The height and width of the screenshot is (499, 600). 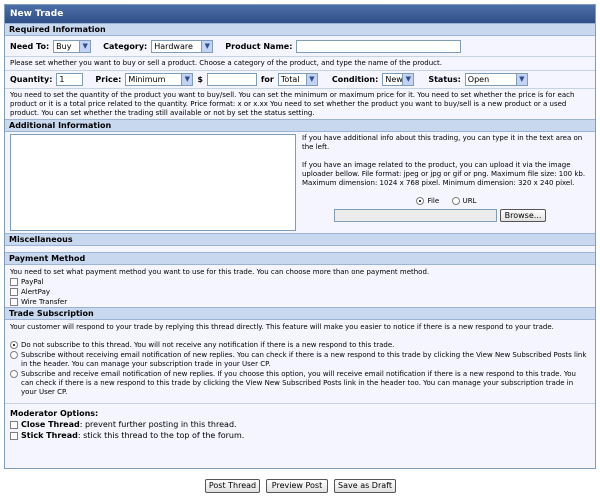 I want to click on subscribe-no-email-radio, so click(x=14, y=355).